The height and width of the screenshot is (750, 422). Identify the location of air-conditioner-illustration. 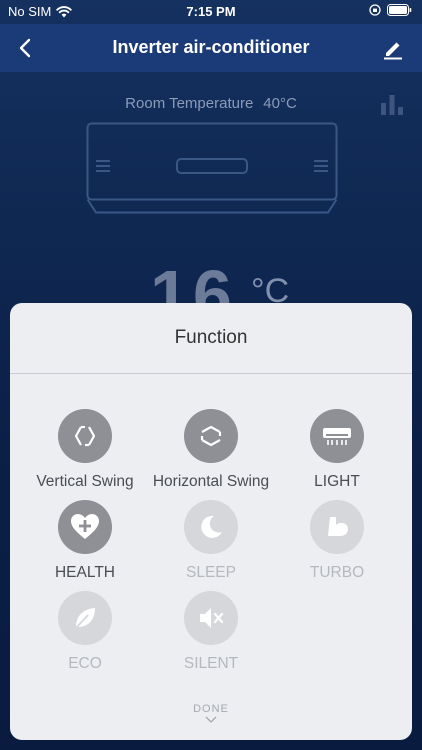
(212, 168).